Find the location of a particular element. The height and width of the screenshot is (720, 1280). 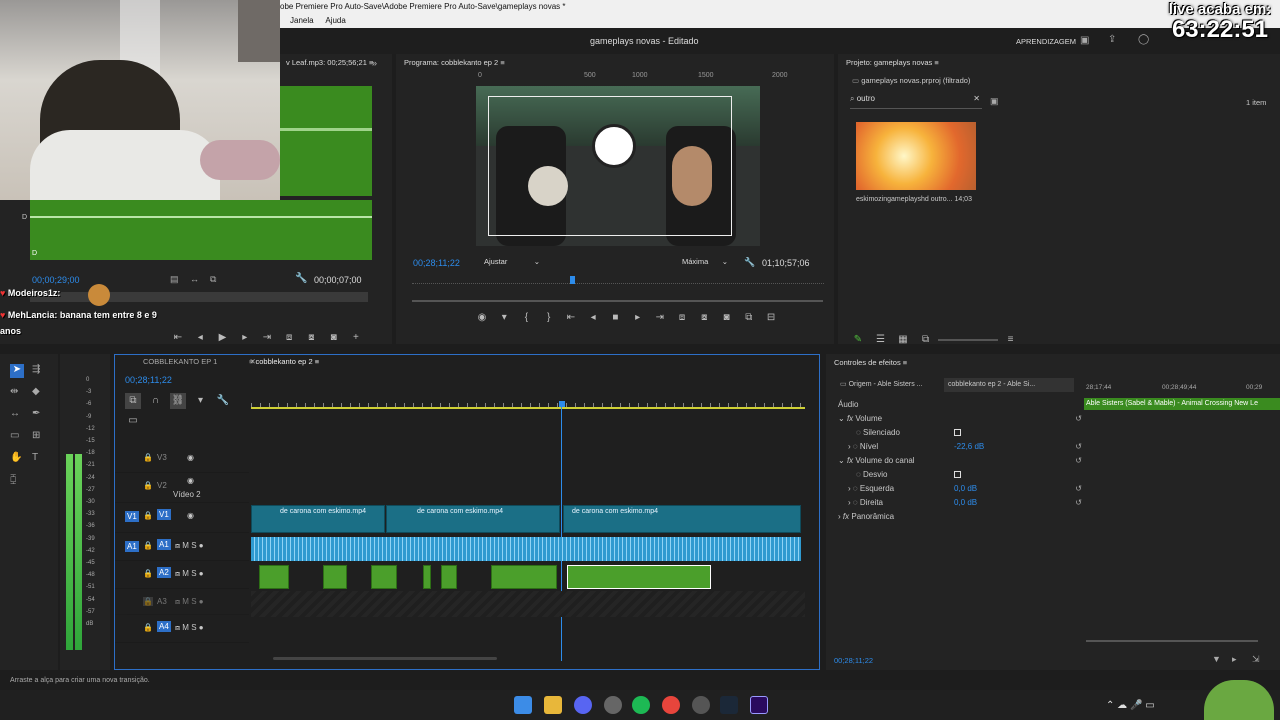

program-playhead is located at coordinates (572, 280).